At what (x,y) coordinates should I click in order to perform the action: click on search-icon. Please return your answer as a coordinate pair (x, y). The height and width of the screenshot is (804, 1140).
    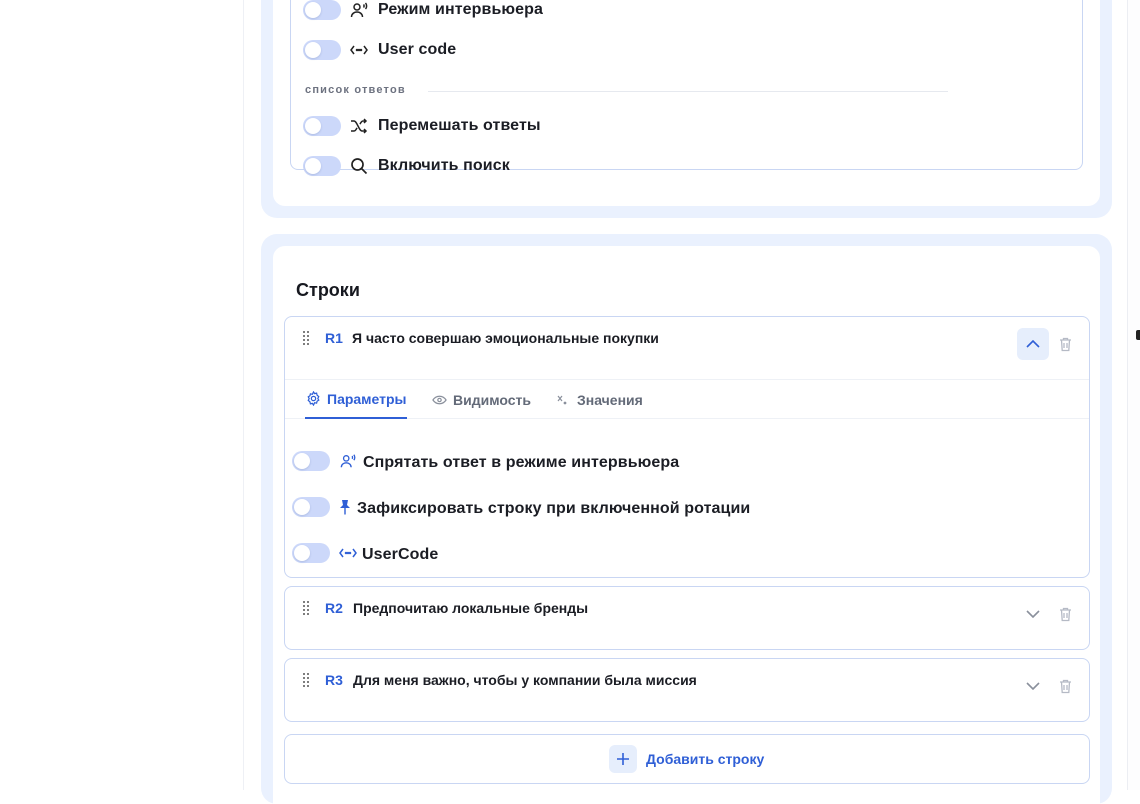
    Looking at the image, I should click on (359, 166).